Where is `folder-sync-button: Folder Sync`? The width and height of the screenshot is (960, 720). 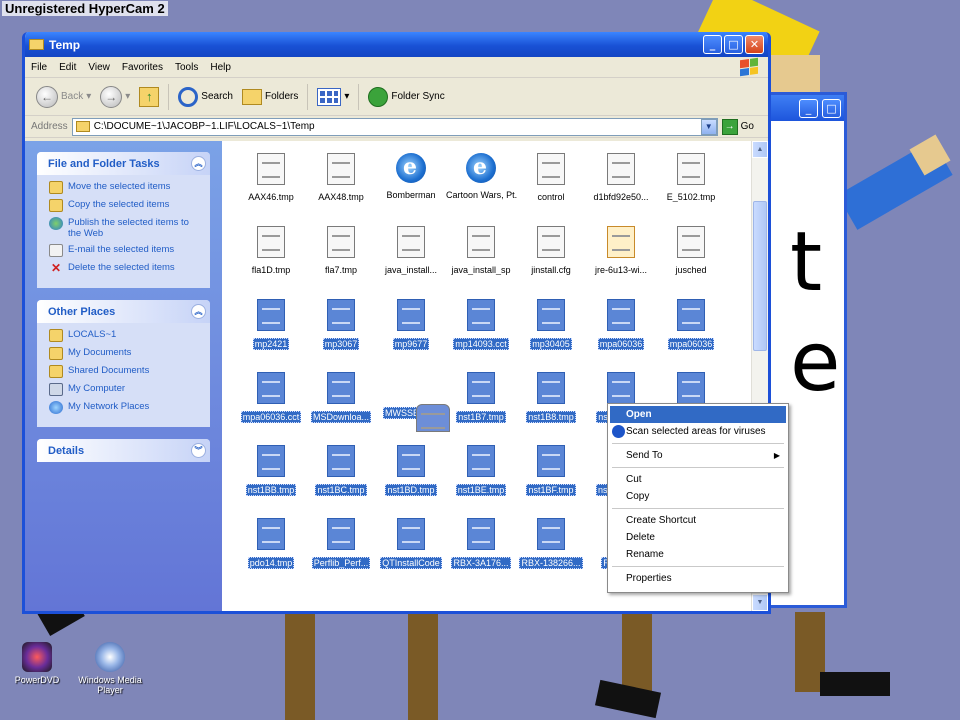
folder-sync-button: Folder Sync is located at coordinates (406, 97).